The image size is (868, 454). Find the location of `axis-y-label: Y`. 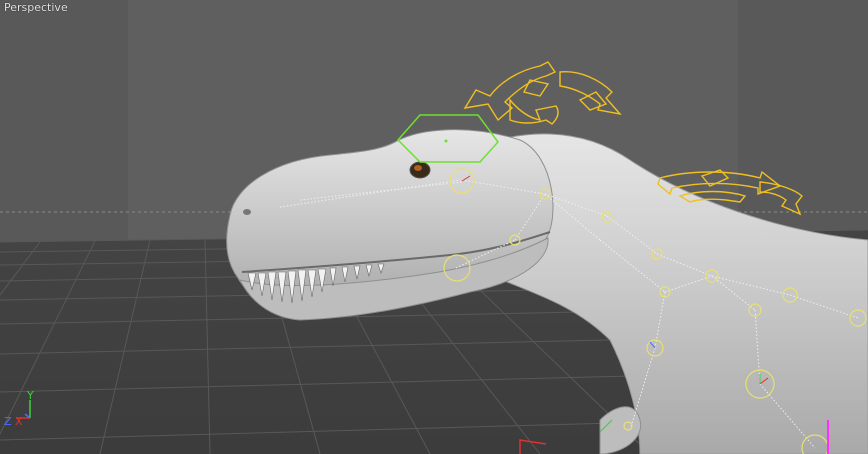

axis-y-label: Y is located at coordinates (30, 395).